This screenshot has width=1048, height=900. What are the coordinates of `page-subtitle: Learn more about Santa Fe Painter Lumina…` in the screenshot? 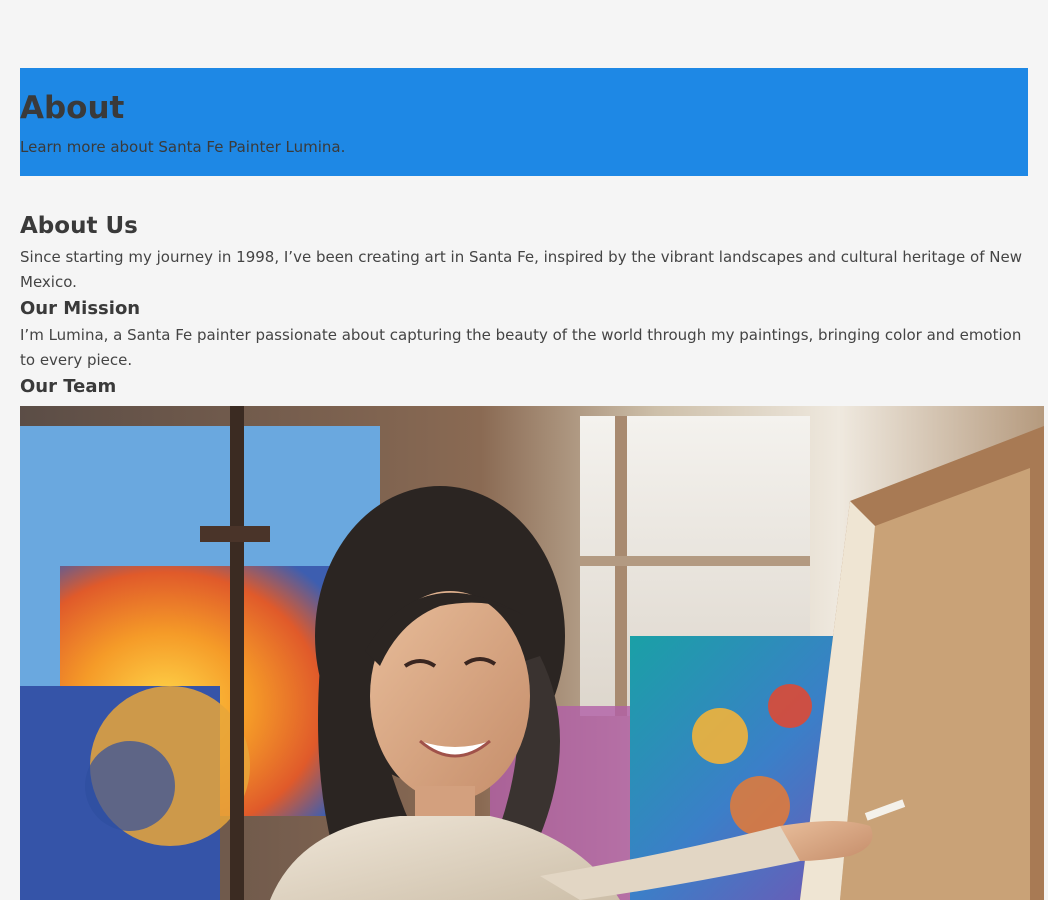 It's located at (183, 147).